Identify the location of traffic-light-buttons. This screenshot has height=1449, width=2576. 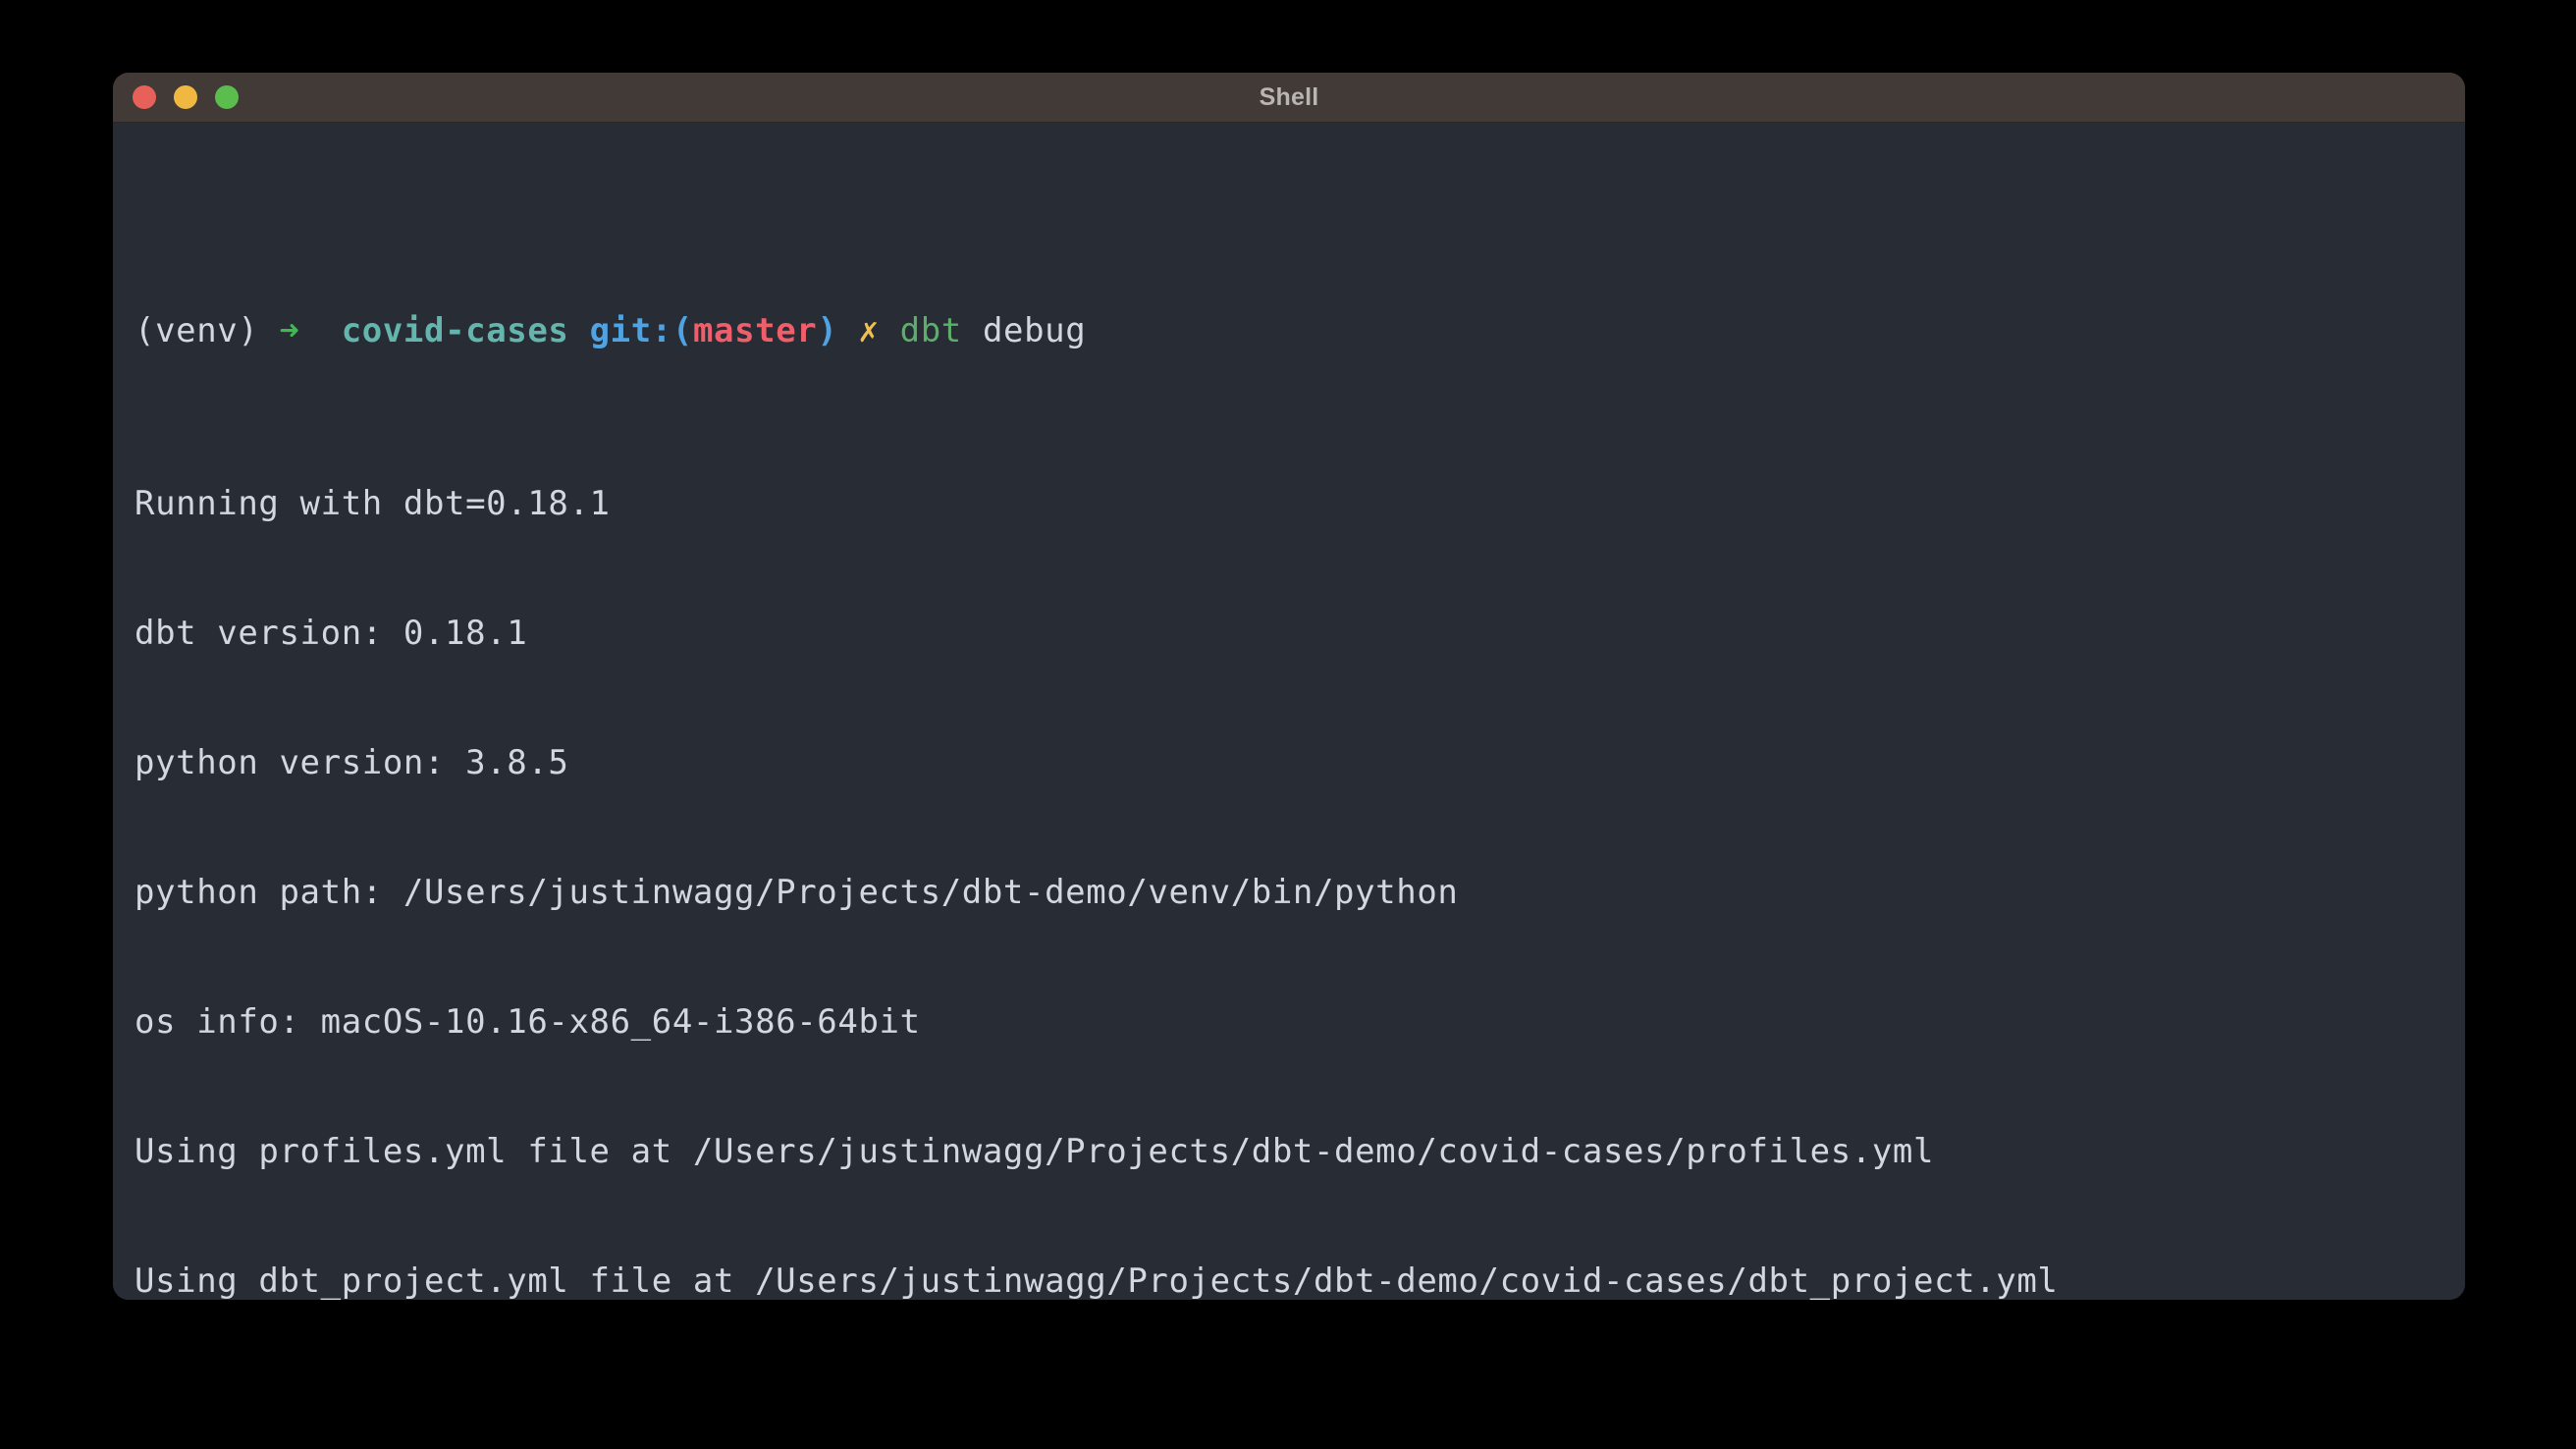
(186, 97).